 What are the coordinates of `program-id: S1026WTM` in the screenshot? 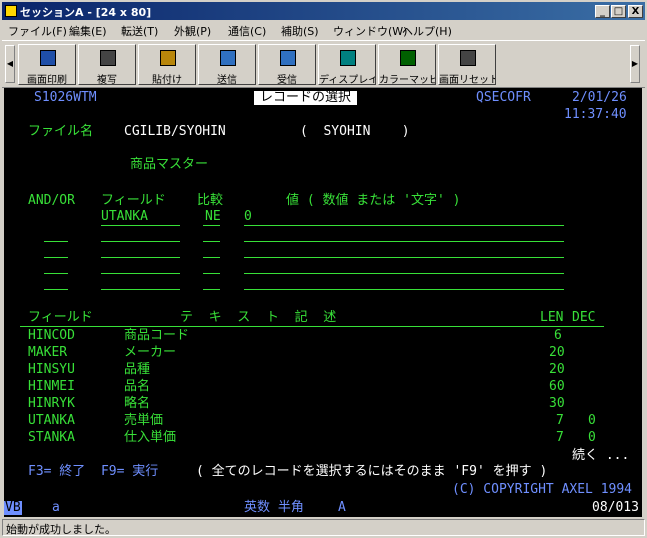 It's located at (65, 97).